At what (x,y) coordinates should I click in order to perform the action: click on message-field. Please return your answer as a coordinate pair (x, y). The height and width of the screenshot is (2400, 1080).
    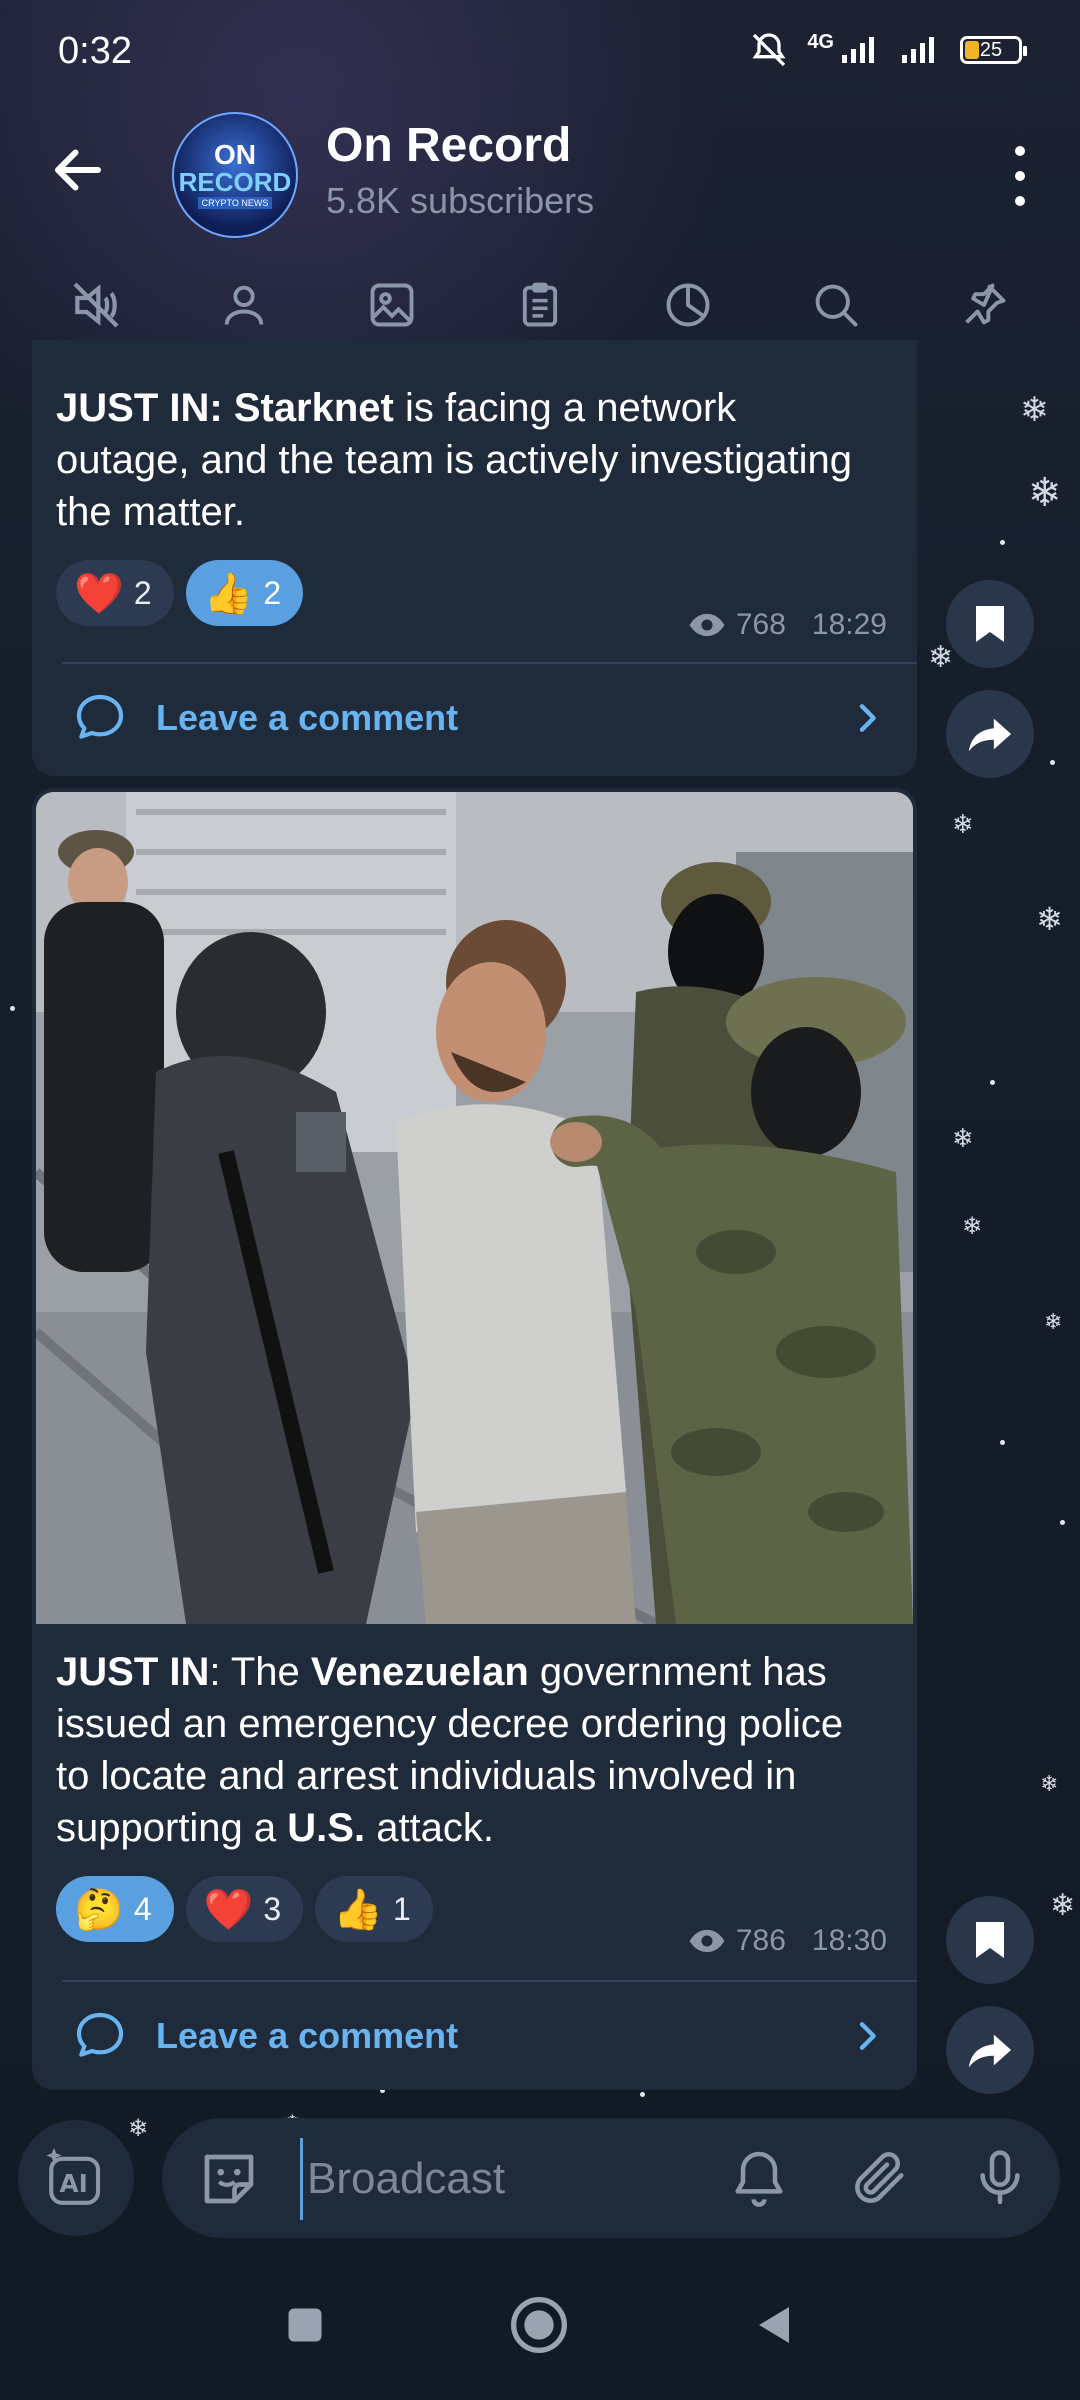
    Looking at the image, I should click on (611, 2178).